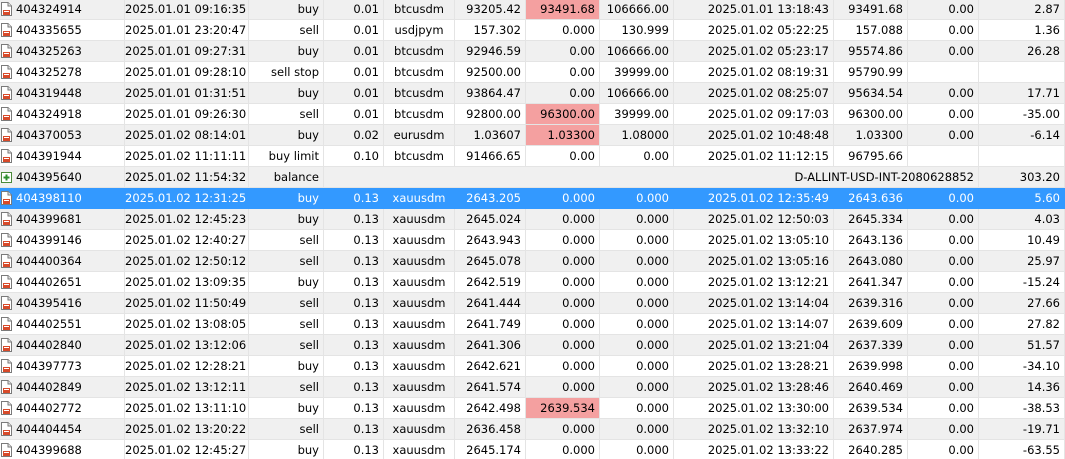  What do you see at coordinates (651, 177) in the screenshot?
I see `comment-cell: D-ALLINT-USD-INT-2080628852` at bounding box center [651, 177].